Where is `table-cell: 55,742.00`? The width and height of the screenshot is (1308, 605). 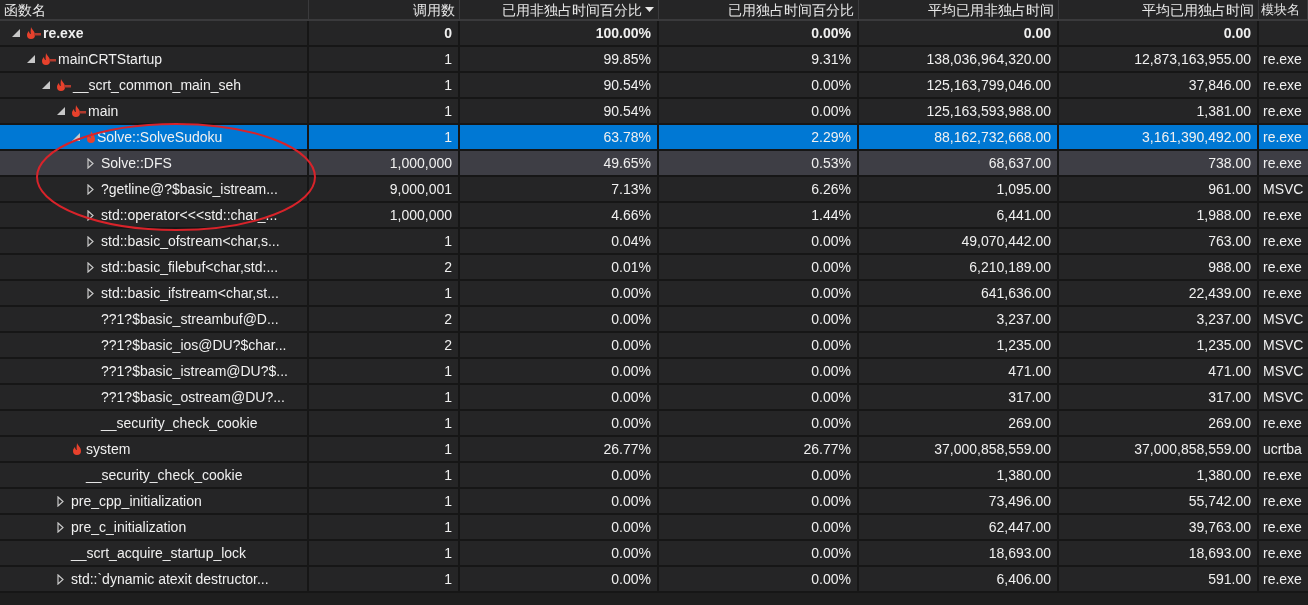 table-cell: 55,742.00 is located at coordinates (1219, 501).